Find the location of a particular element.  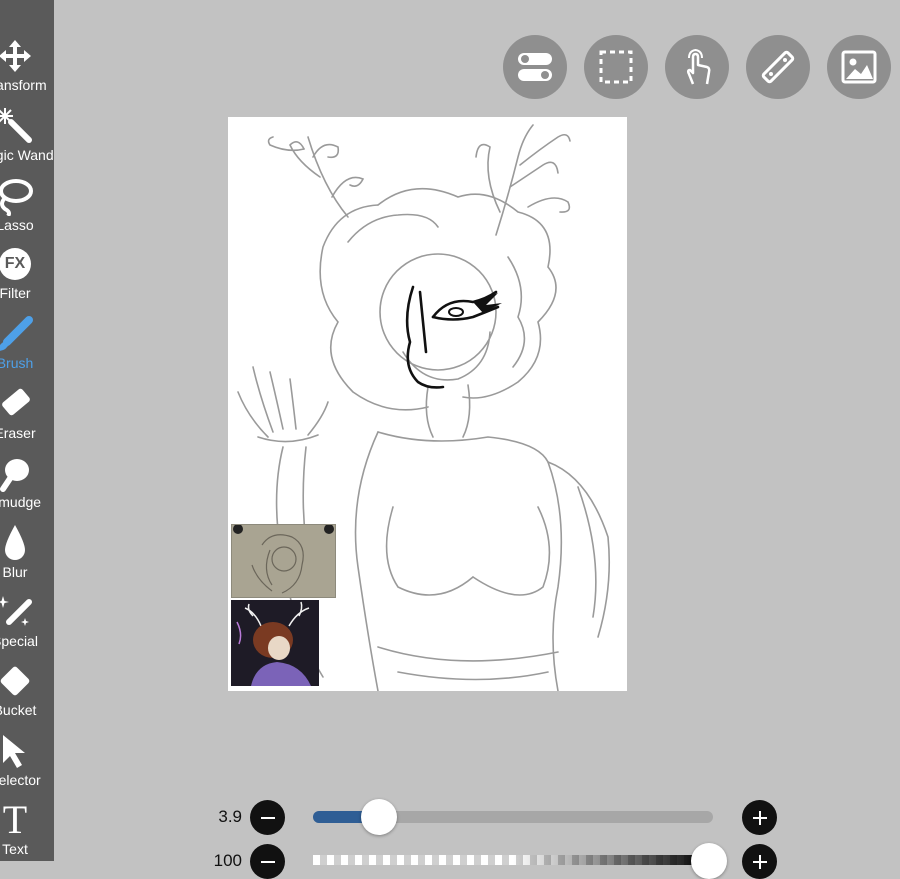

lasso-icon is located at coordinates (27, 196).